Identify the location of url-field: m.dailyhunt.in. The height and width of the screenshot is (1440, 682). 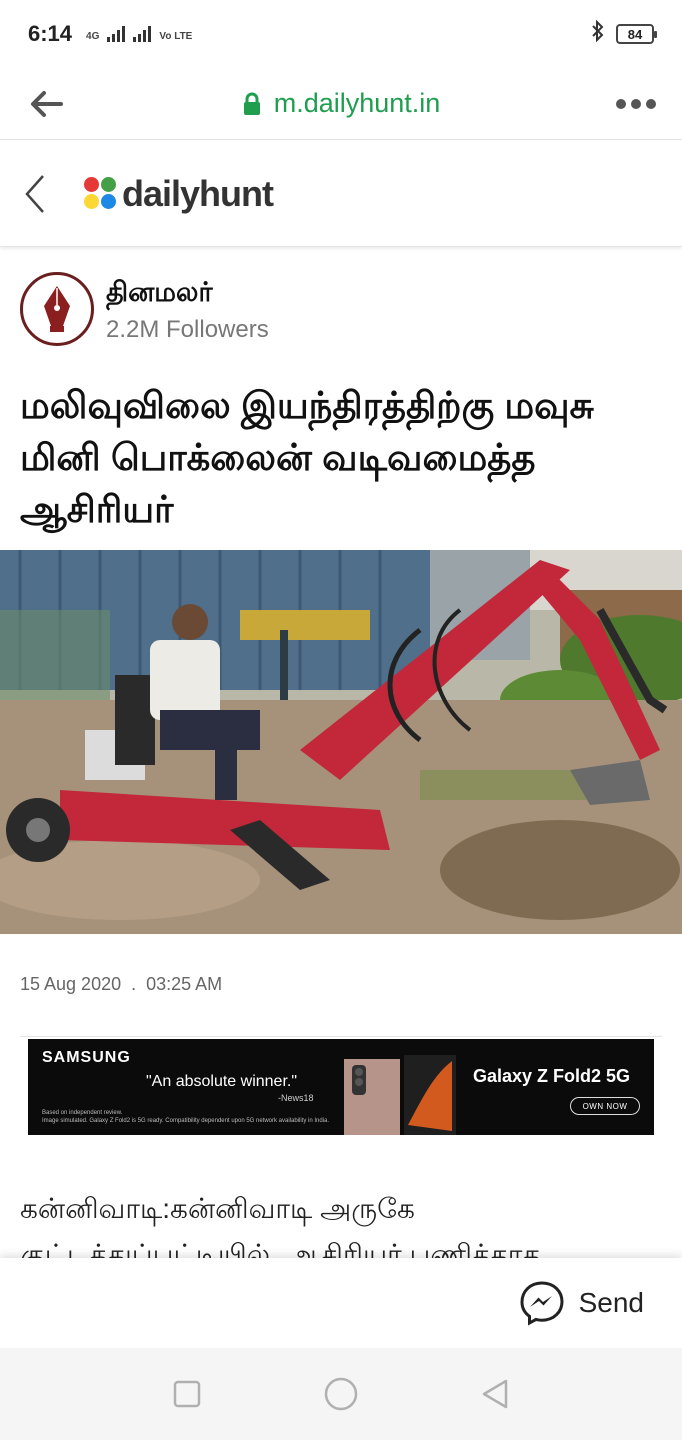
(341, 103).